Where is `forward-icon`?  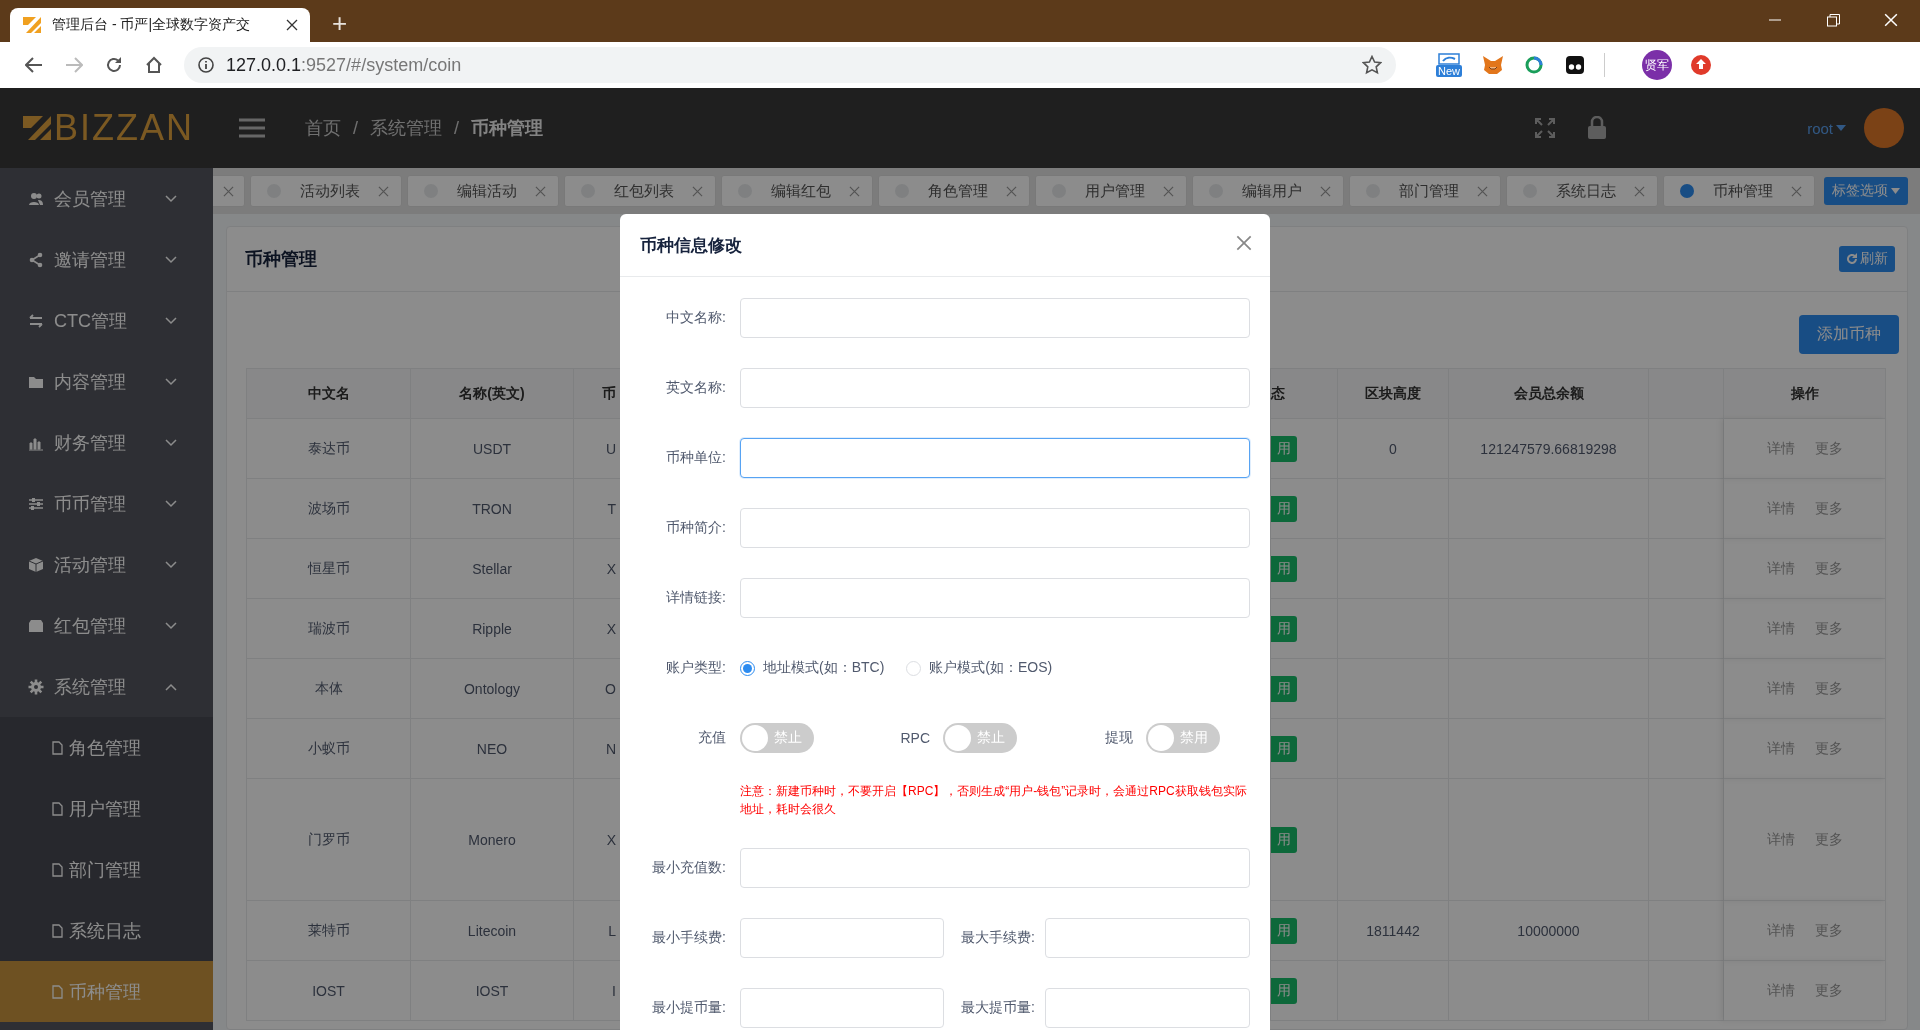 forward-icon is located at coordinates (74, 65).